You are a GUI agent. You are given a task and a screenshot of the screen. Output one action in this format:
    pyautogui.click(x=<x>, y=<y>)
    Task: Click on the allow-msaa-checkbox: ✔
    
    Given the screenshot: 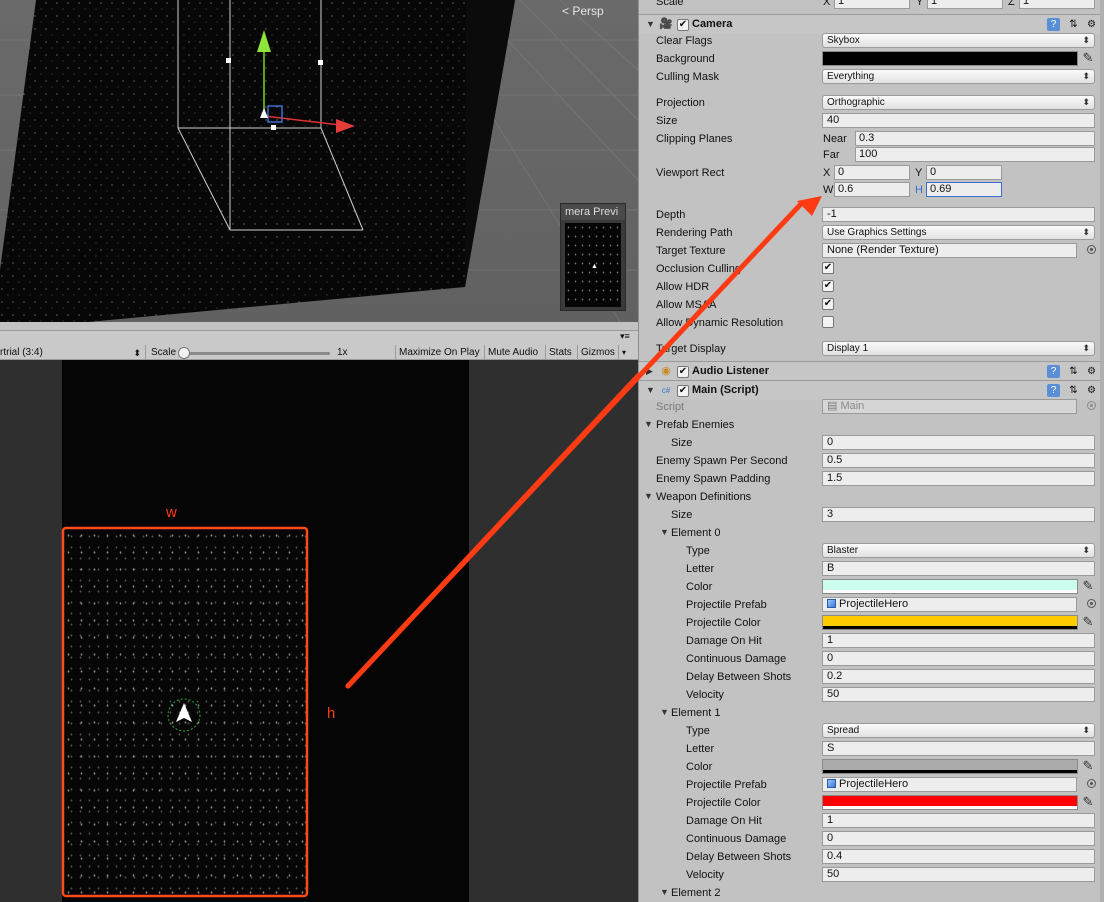 What is the action you would take?
    pyautogui.click(x=828, y=304)
    